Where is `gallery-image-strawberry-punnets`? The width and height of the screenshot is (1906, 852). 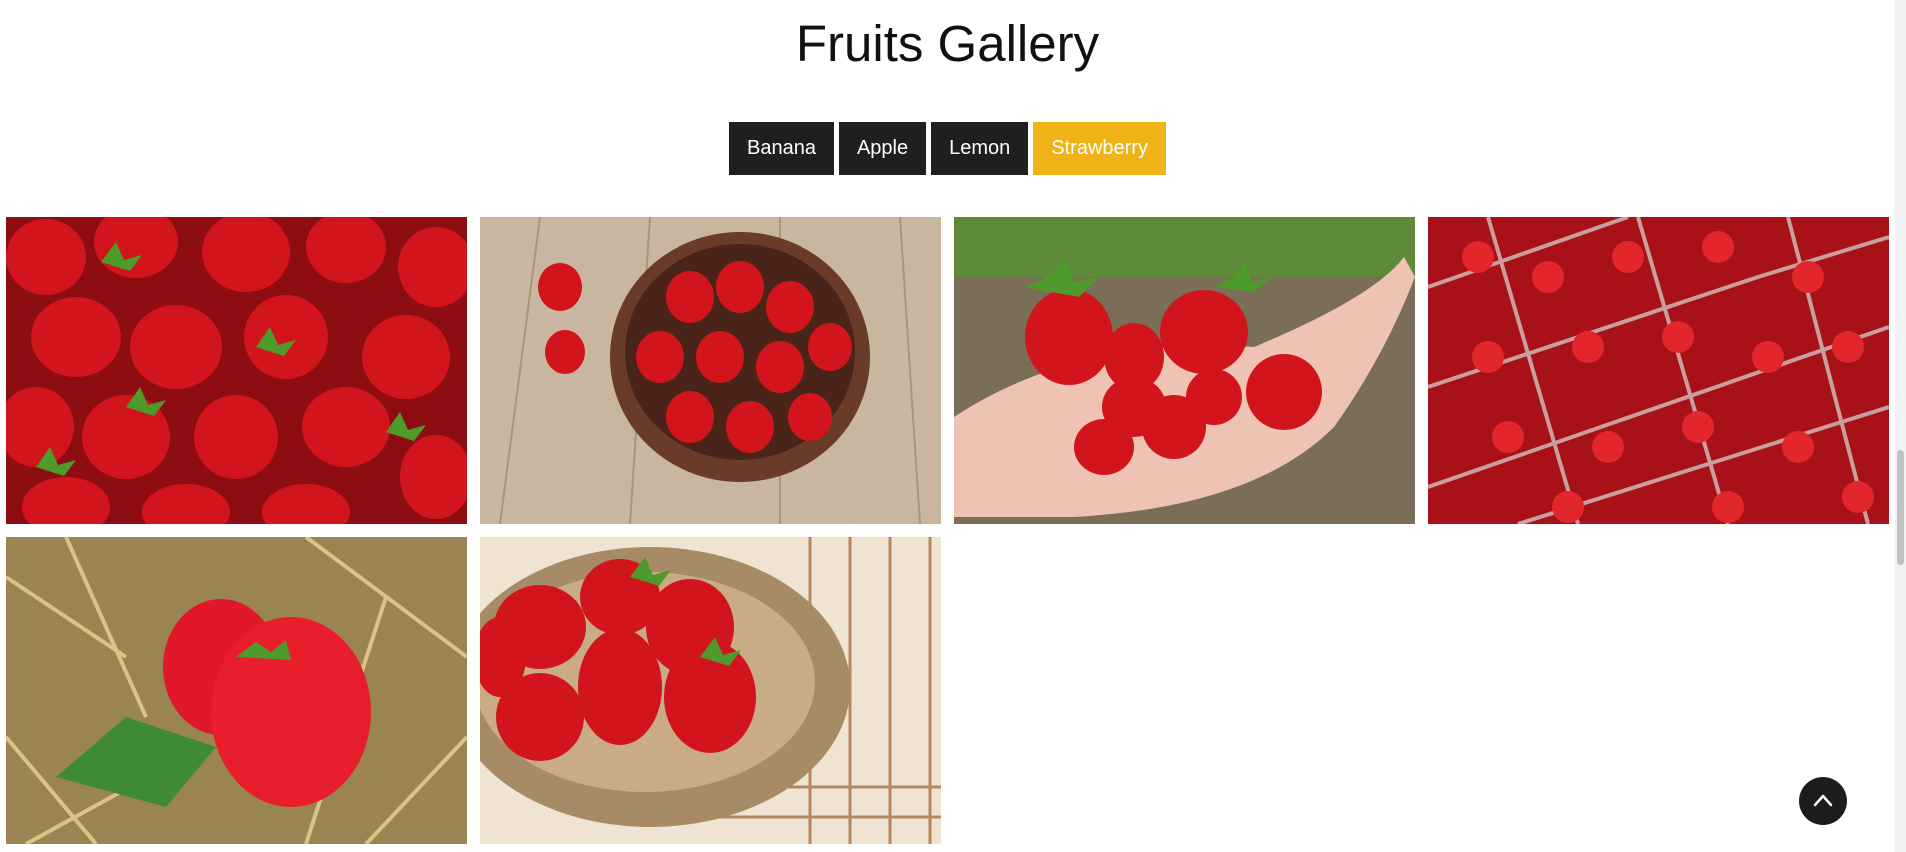
gallery-image-strawberry-punnets is located at coordinates (1658, 370).